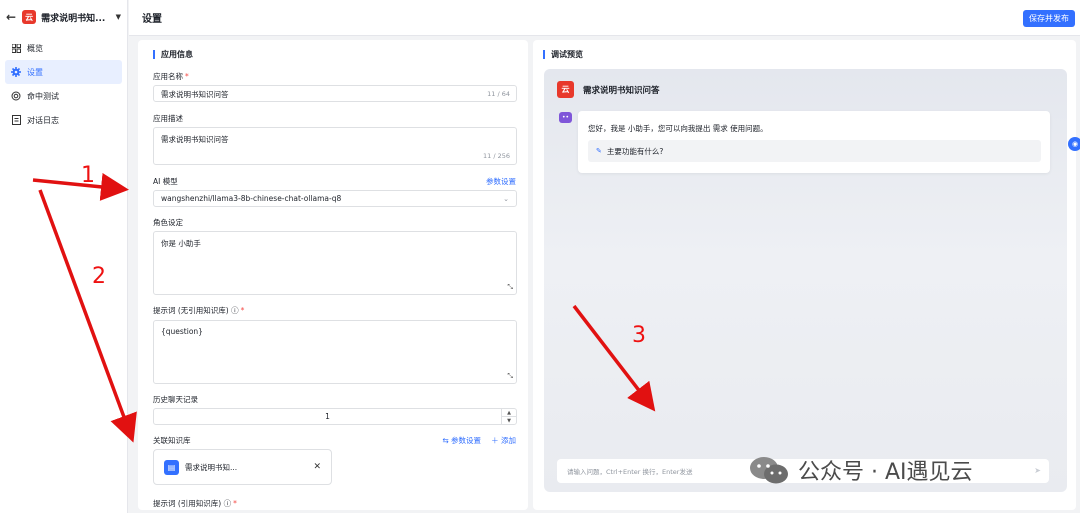  I want to click on page-title: 设置, so click(152, 19).